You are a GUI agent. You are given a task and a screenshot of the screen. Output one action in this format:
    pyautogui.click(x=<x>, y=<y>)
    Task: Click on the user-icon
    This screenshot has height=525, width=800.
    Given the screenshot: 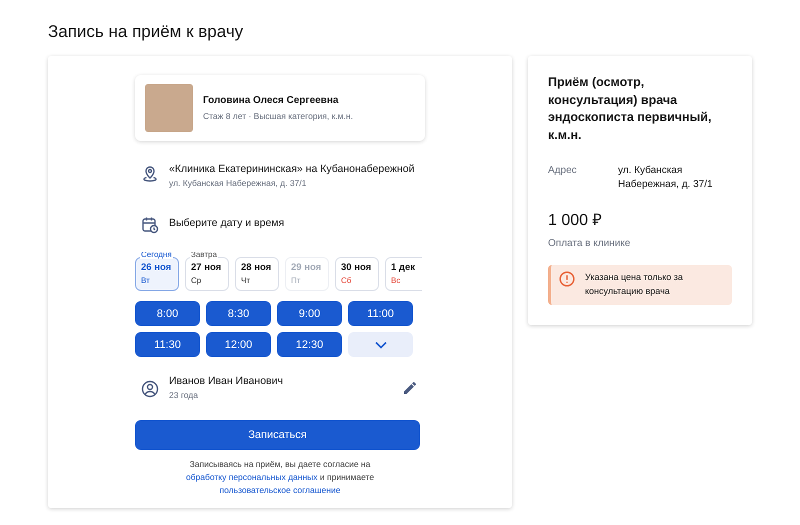 What is the action you would take?
    pyautogui.click(x=150, y=389)
    